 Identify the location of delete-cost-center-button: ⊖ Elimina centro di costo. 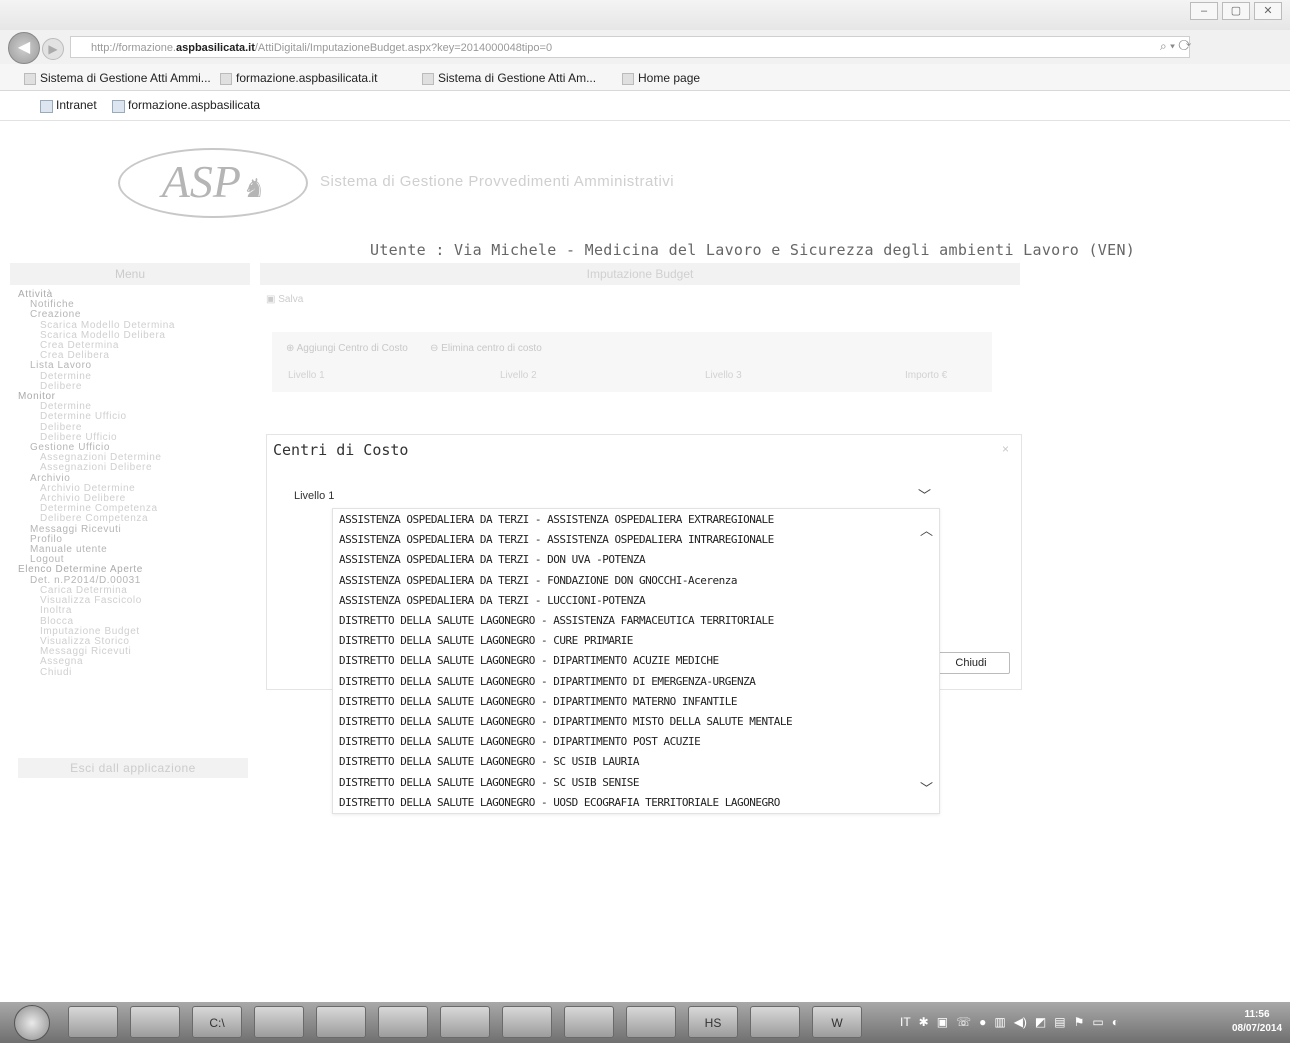
(486, 348).